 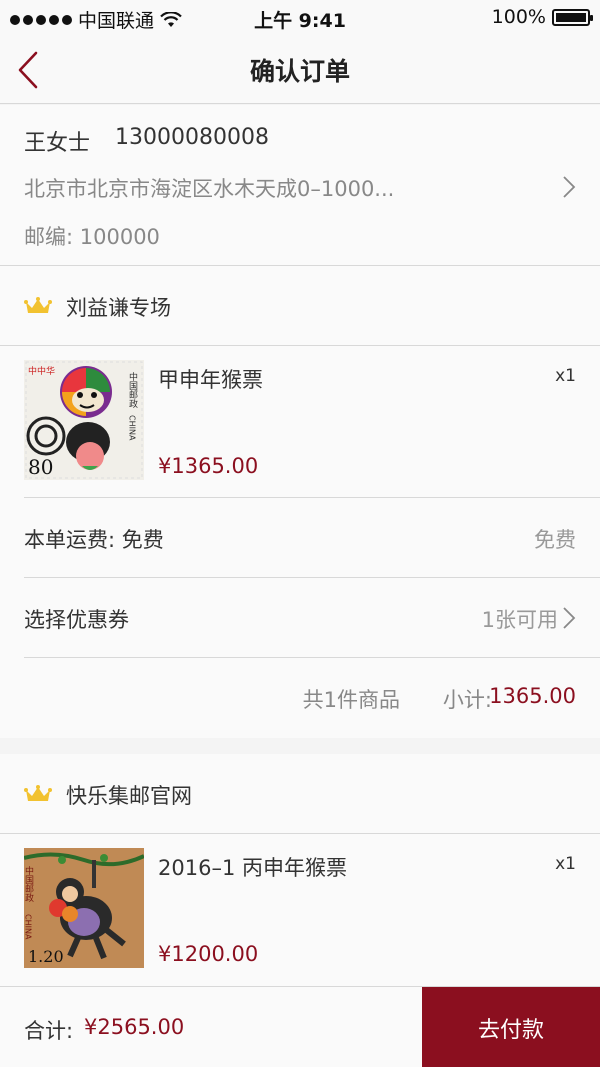 What do you see at coordinates (252, 868) in the screenshot?
I see `product-title: 2016–1 丙申年猴票` at bounding box center [252, 868].